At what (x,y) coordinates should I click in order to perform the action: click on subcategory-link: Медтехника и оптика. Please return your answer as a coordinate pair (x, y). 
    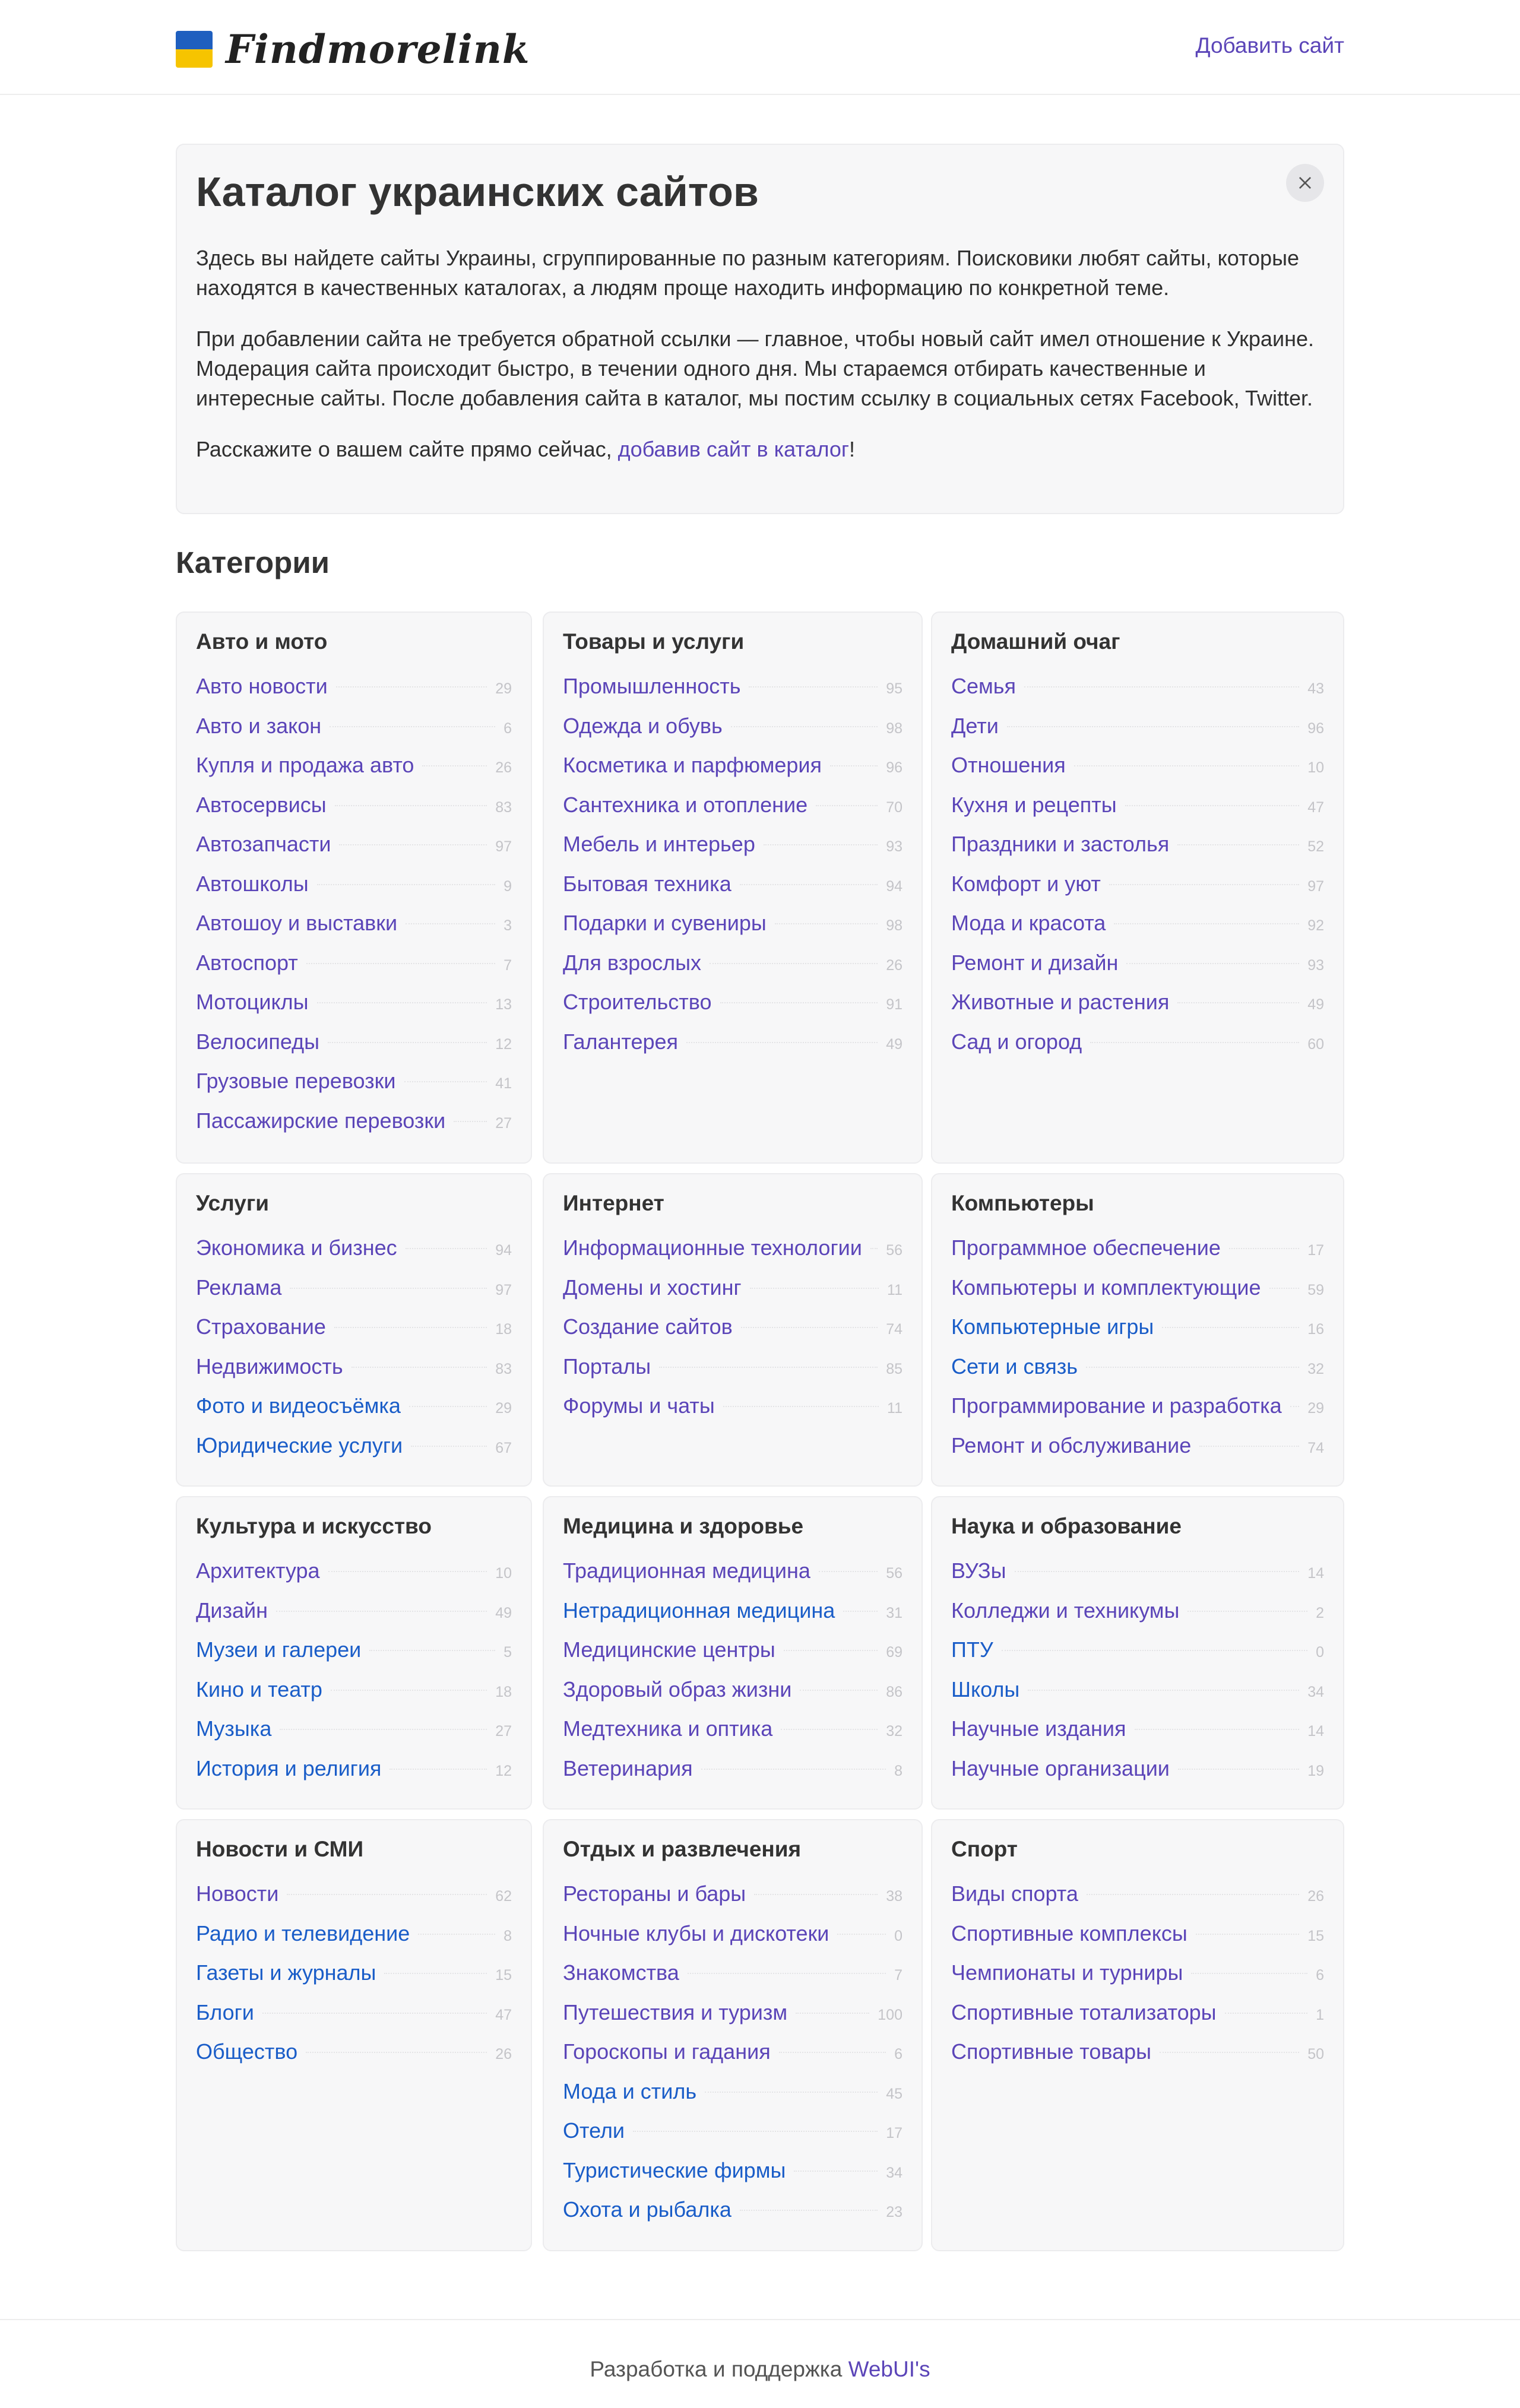
    Looking at the image, I should click on (667, 1728).